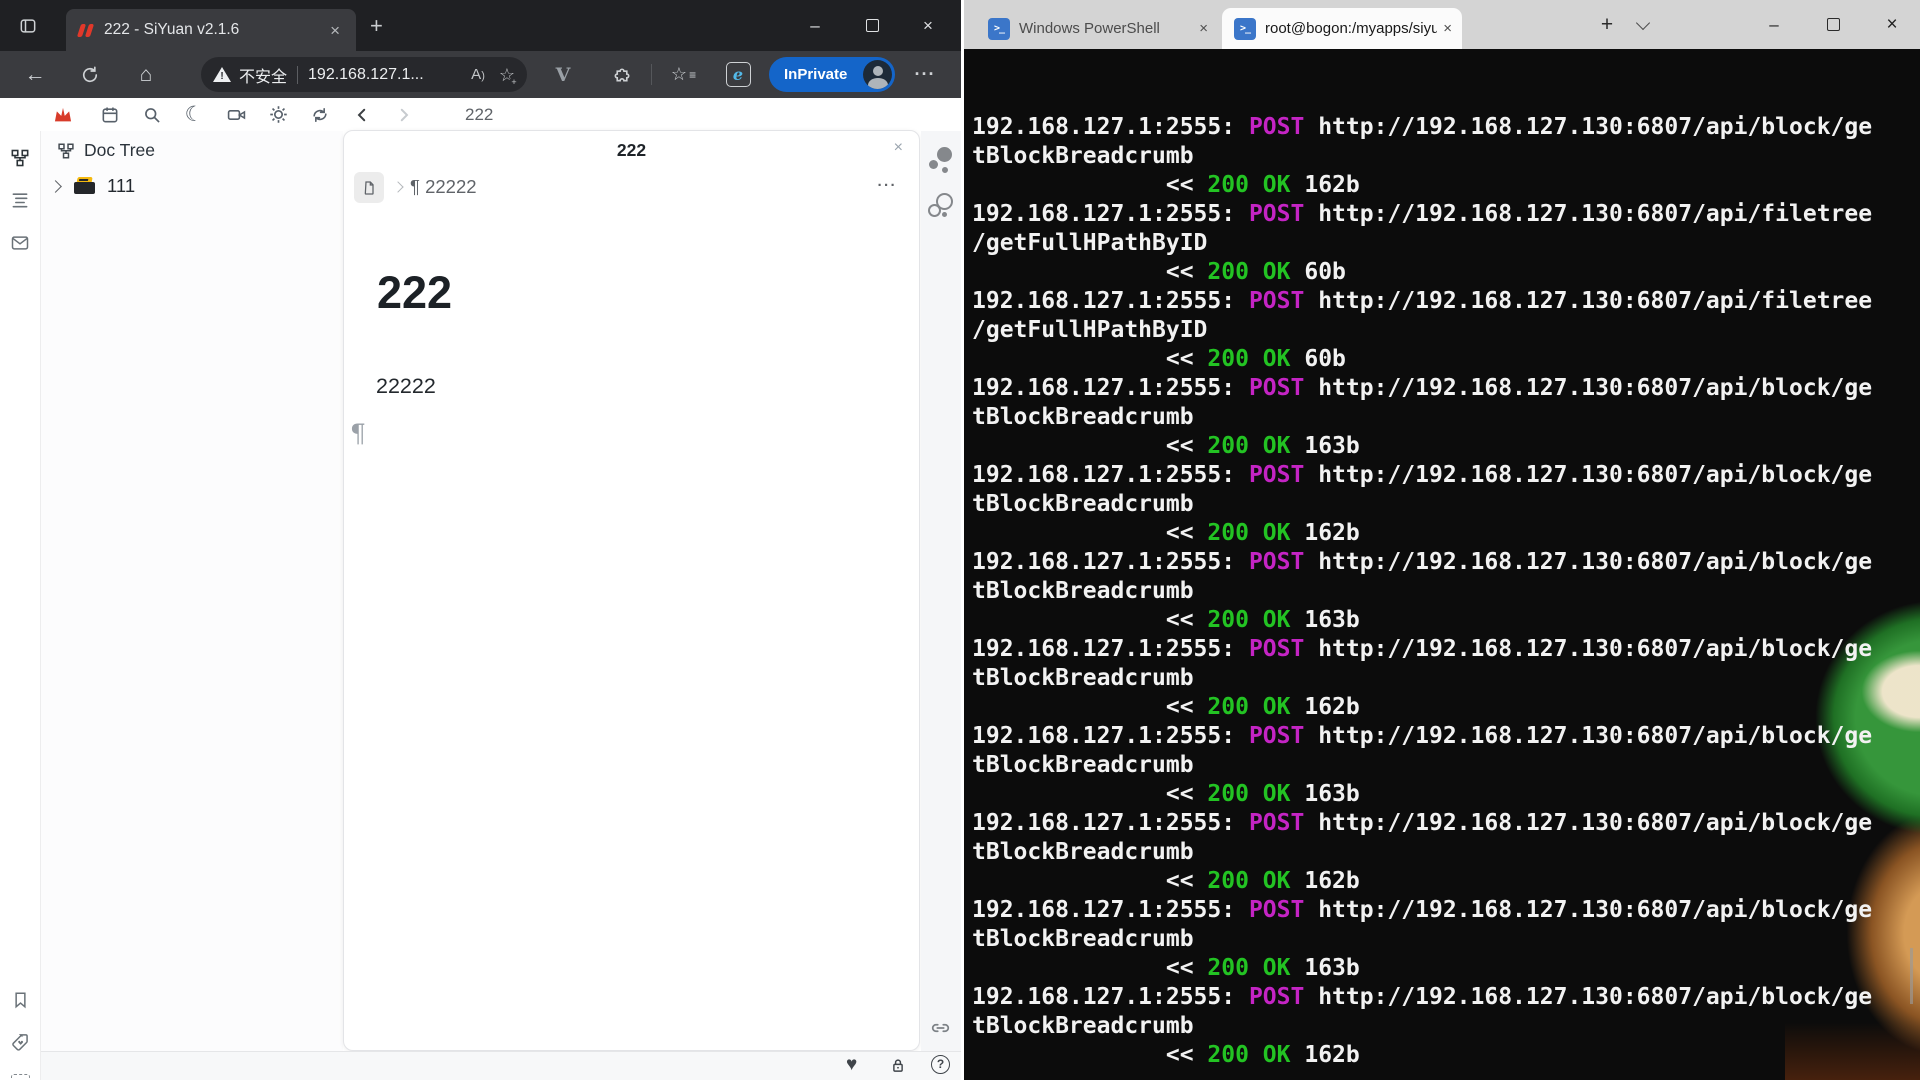 This screenshot has height=1080, width=1920. I want to click on browser-tab-title: 222 - SiYuan v2.1.6, so click(172, 29).